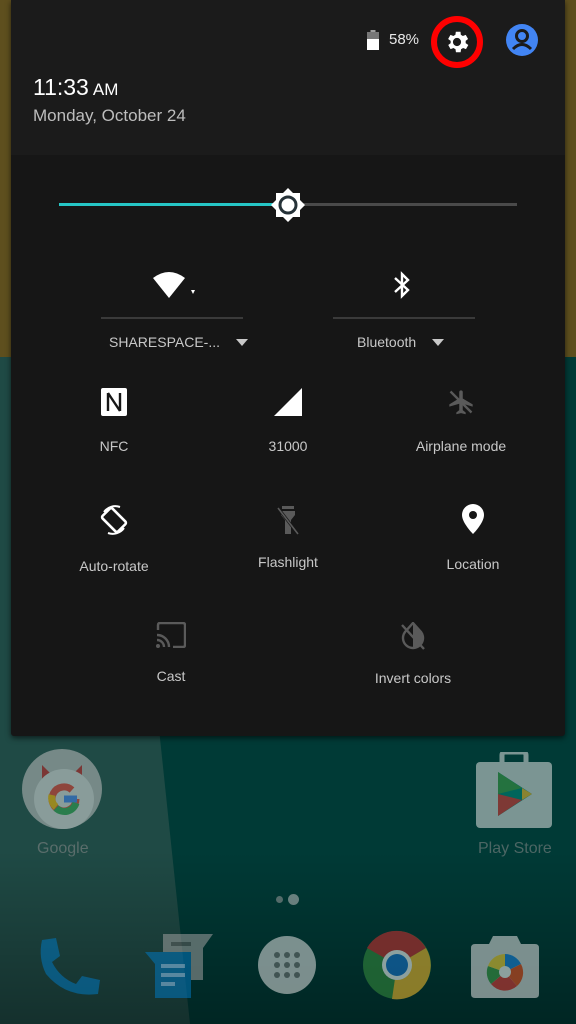 This screenshot has width=576, height=1024. I want to click on google-app, so click(62, 789).